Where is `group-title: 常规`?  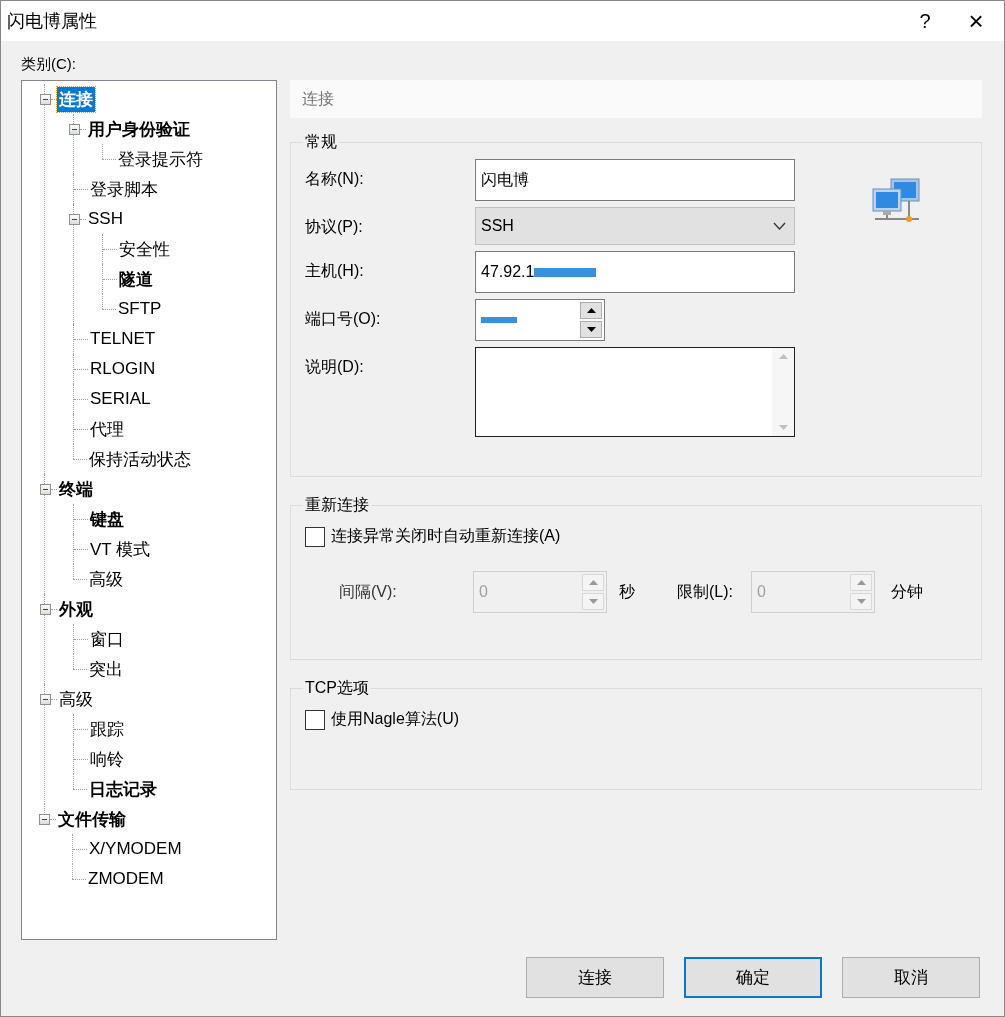
group-title: 常规 is located at coordinates (321, 142).